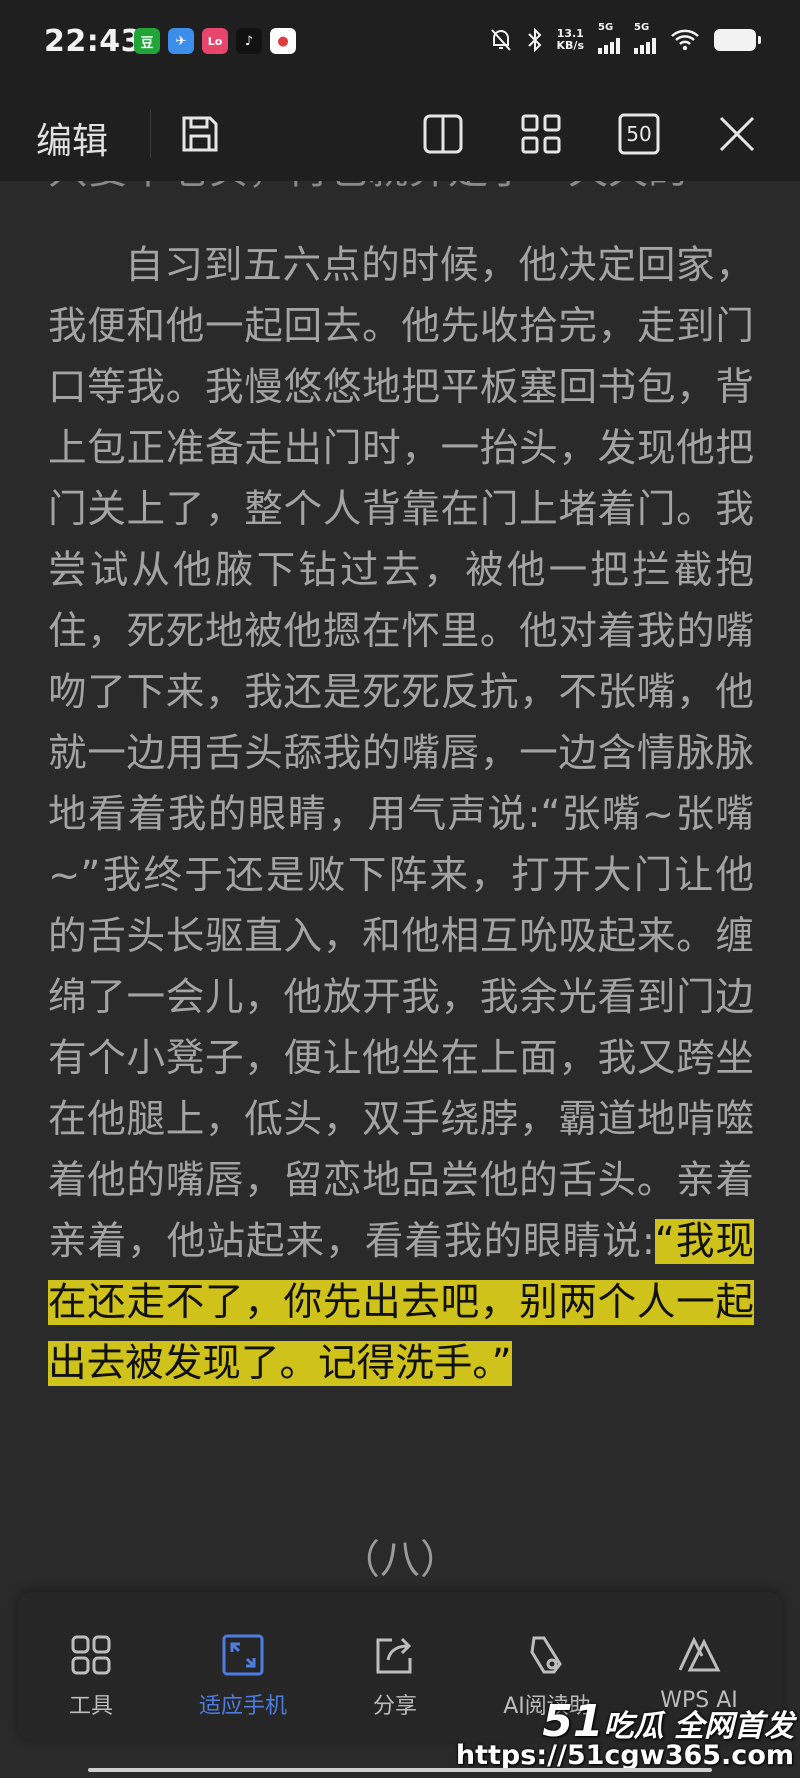 The width and height of the screenshot is (800, 1778). I want to click on edit-button: 编辑, so click(72, 138).